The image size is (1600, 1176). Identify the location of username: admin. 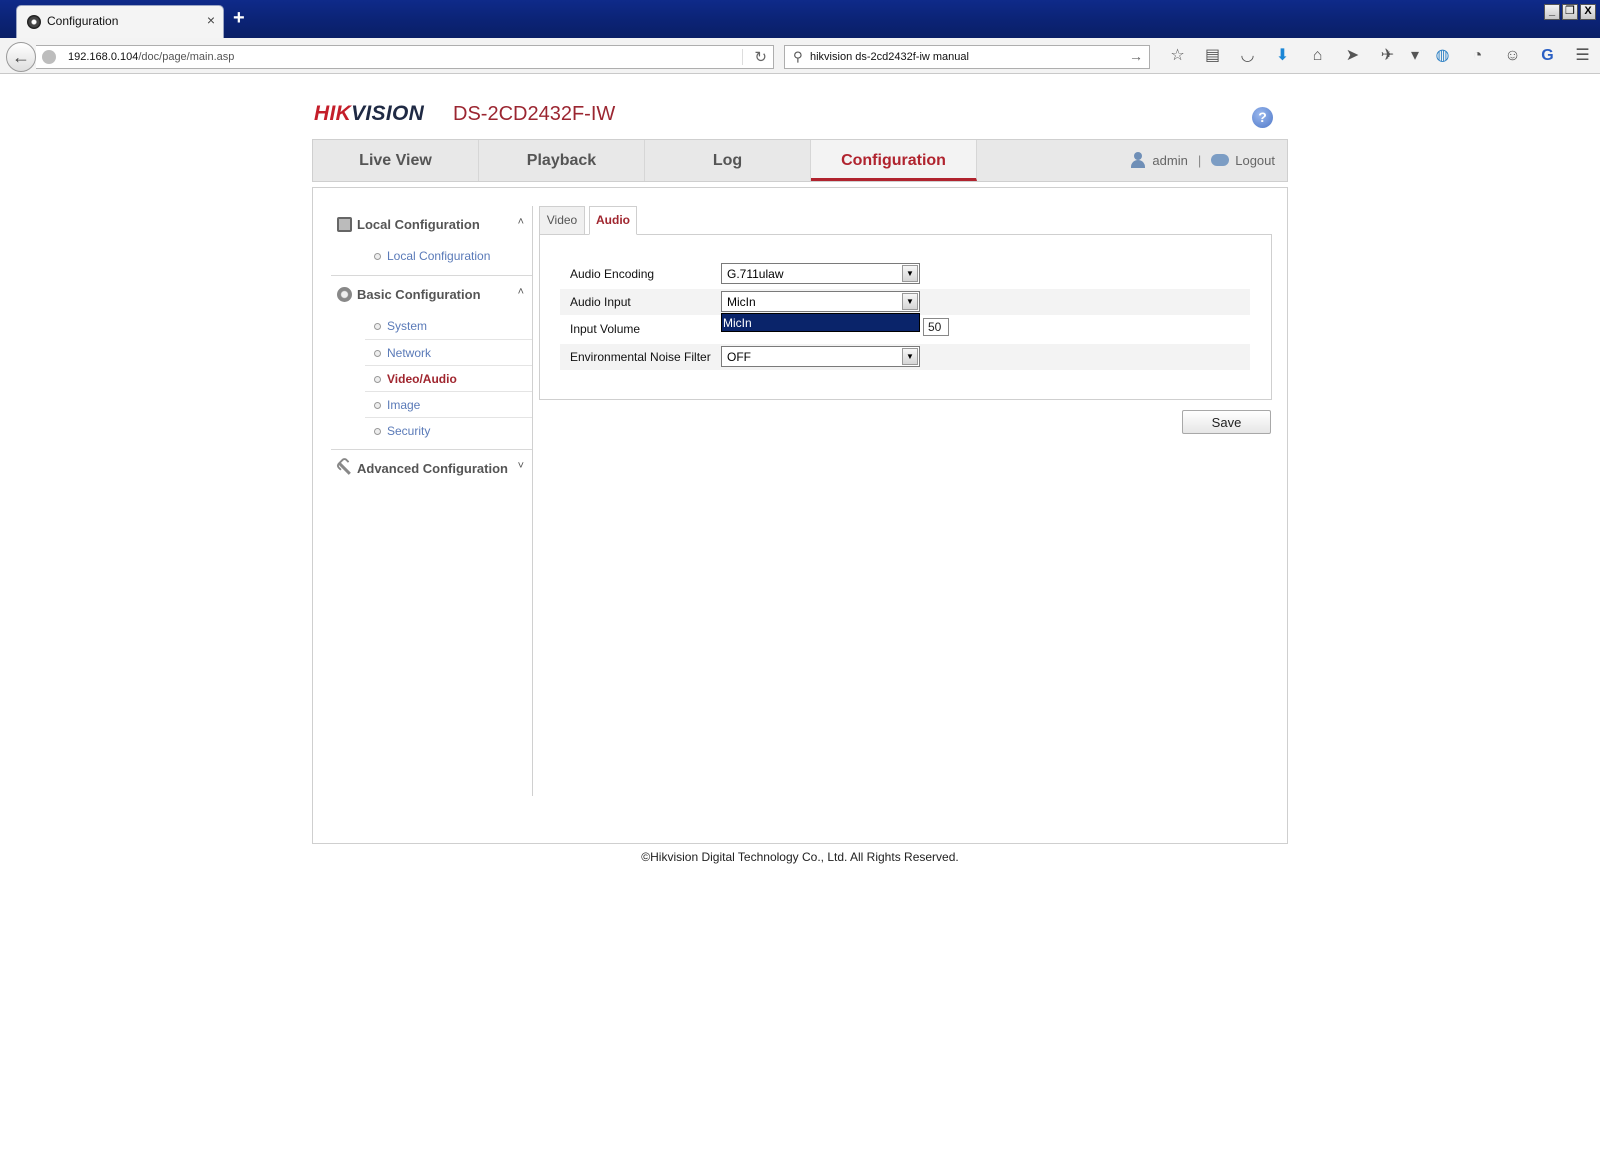
(1170, 160).